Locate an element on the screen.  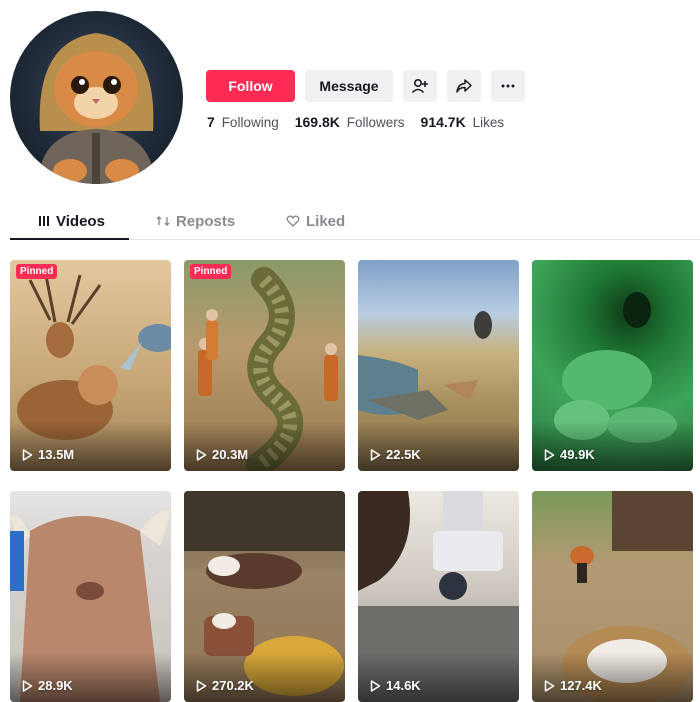
tab-reposts-label: Reposts is located at coordinates (206, 221).